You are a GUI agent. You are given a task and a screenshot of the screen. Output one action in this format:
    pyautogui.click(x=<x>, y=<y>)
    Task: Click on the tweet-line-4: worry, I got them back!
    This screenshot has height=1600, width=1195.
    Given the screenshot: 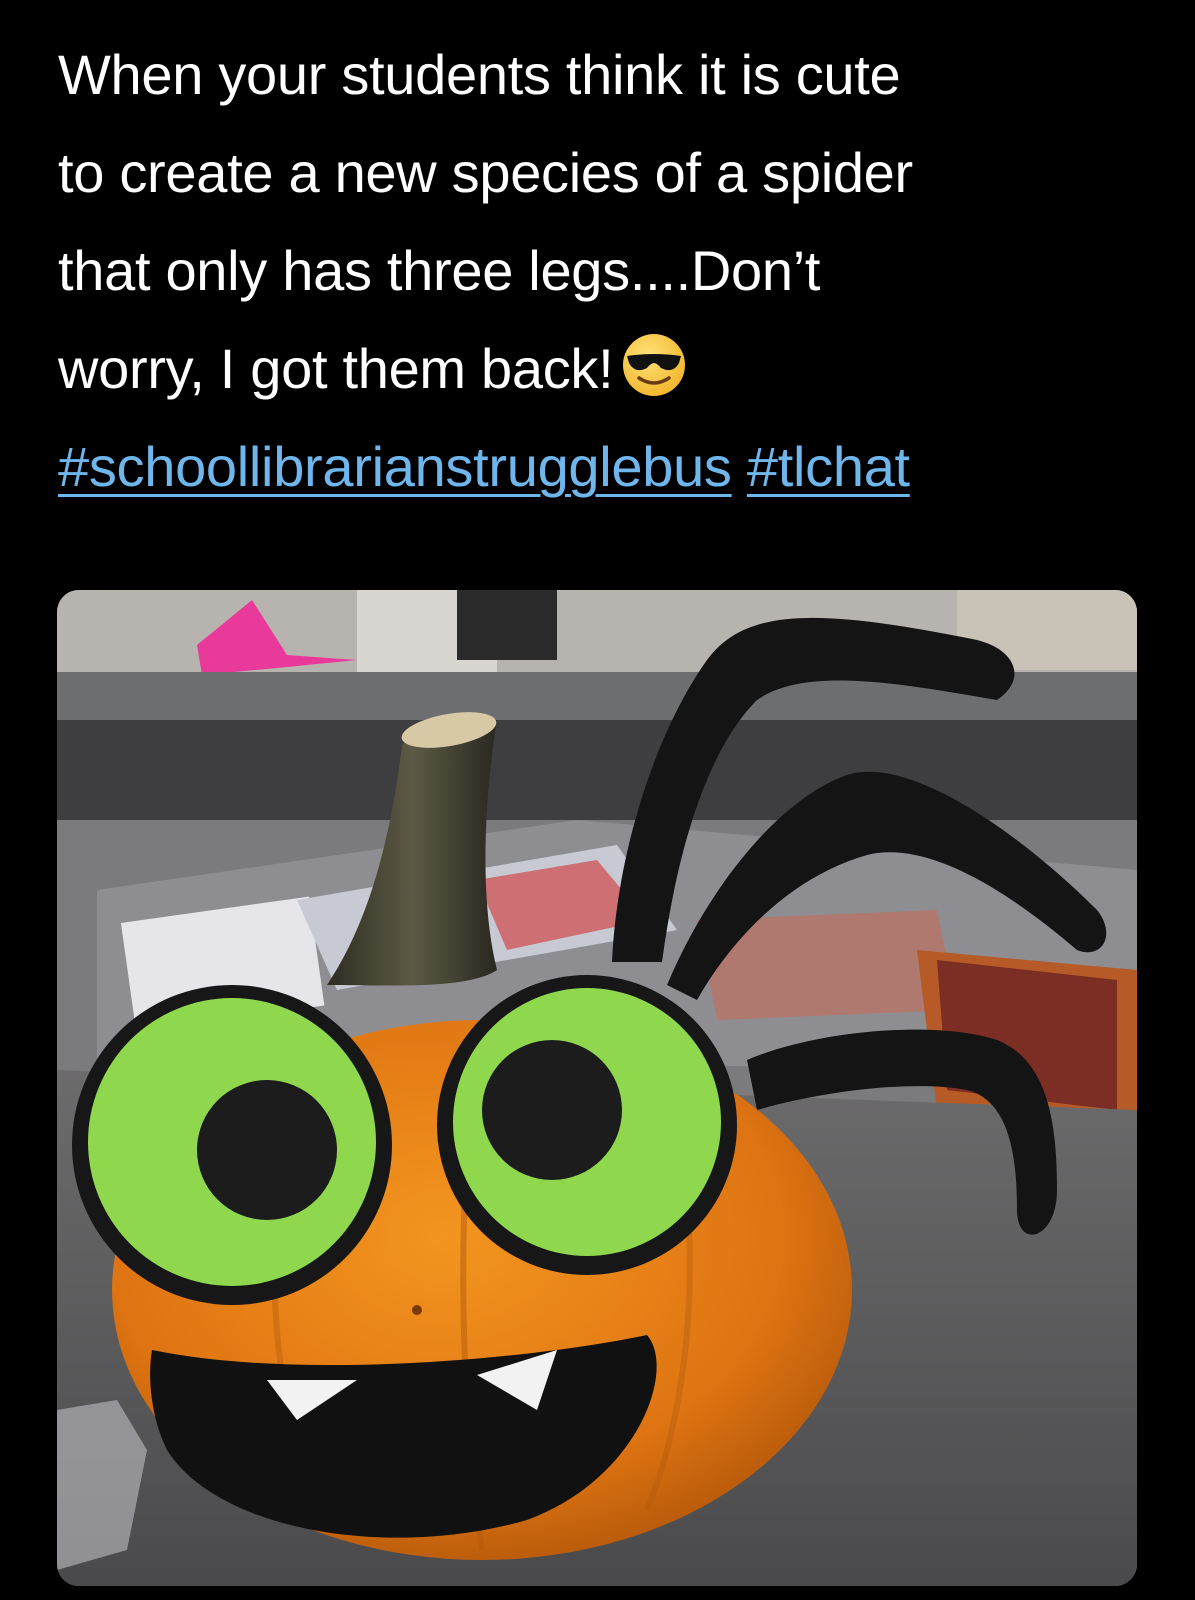 What is the action you would take?
    pyautogui.click(x=336, y=368)
    